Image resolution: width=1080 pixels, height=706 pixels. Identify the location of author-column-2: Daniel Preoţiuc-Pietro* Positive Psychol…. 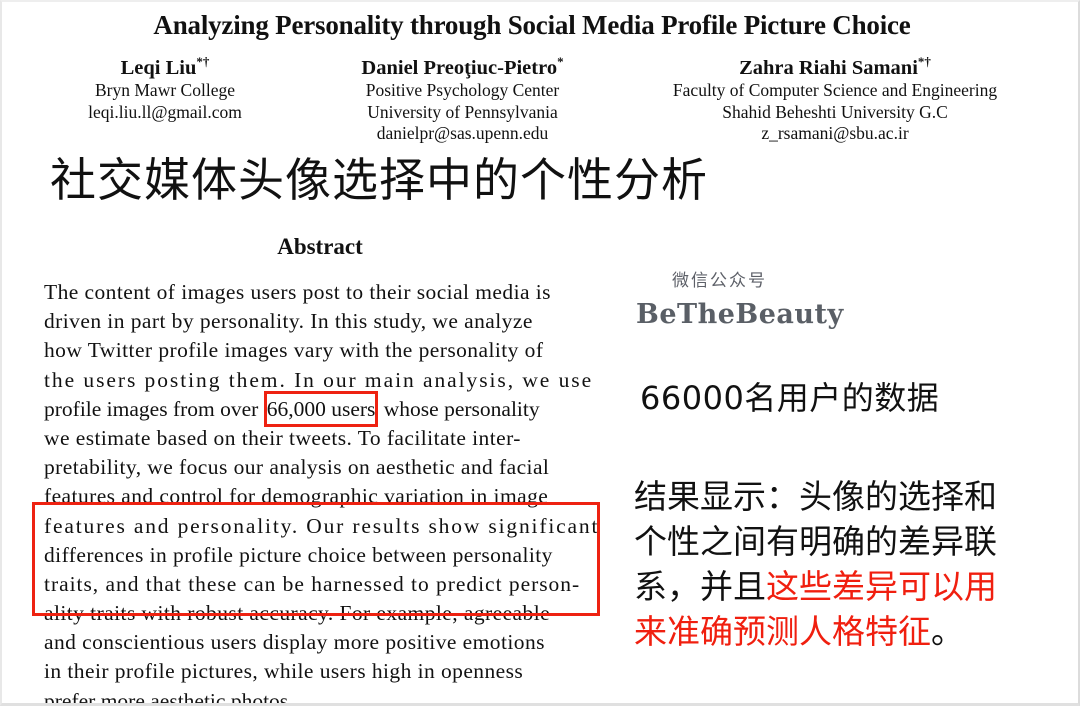
(462, 99).